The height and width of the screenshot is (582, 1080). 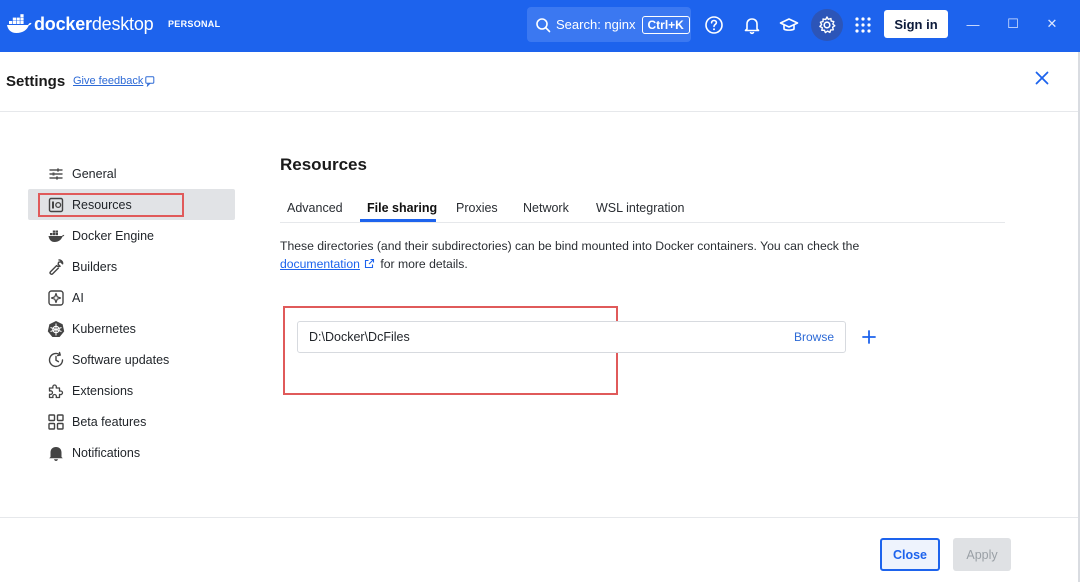 I want to click on help-icon, so click(x=714, y=25).